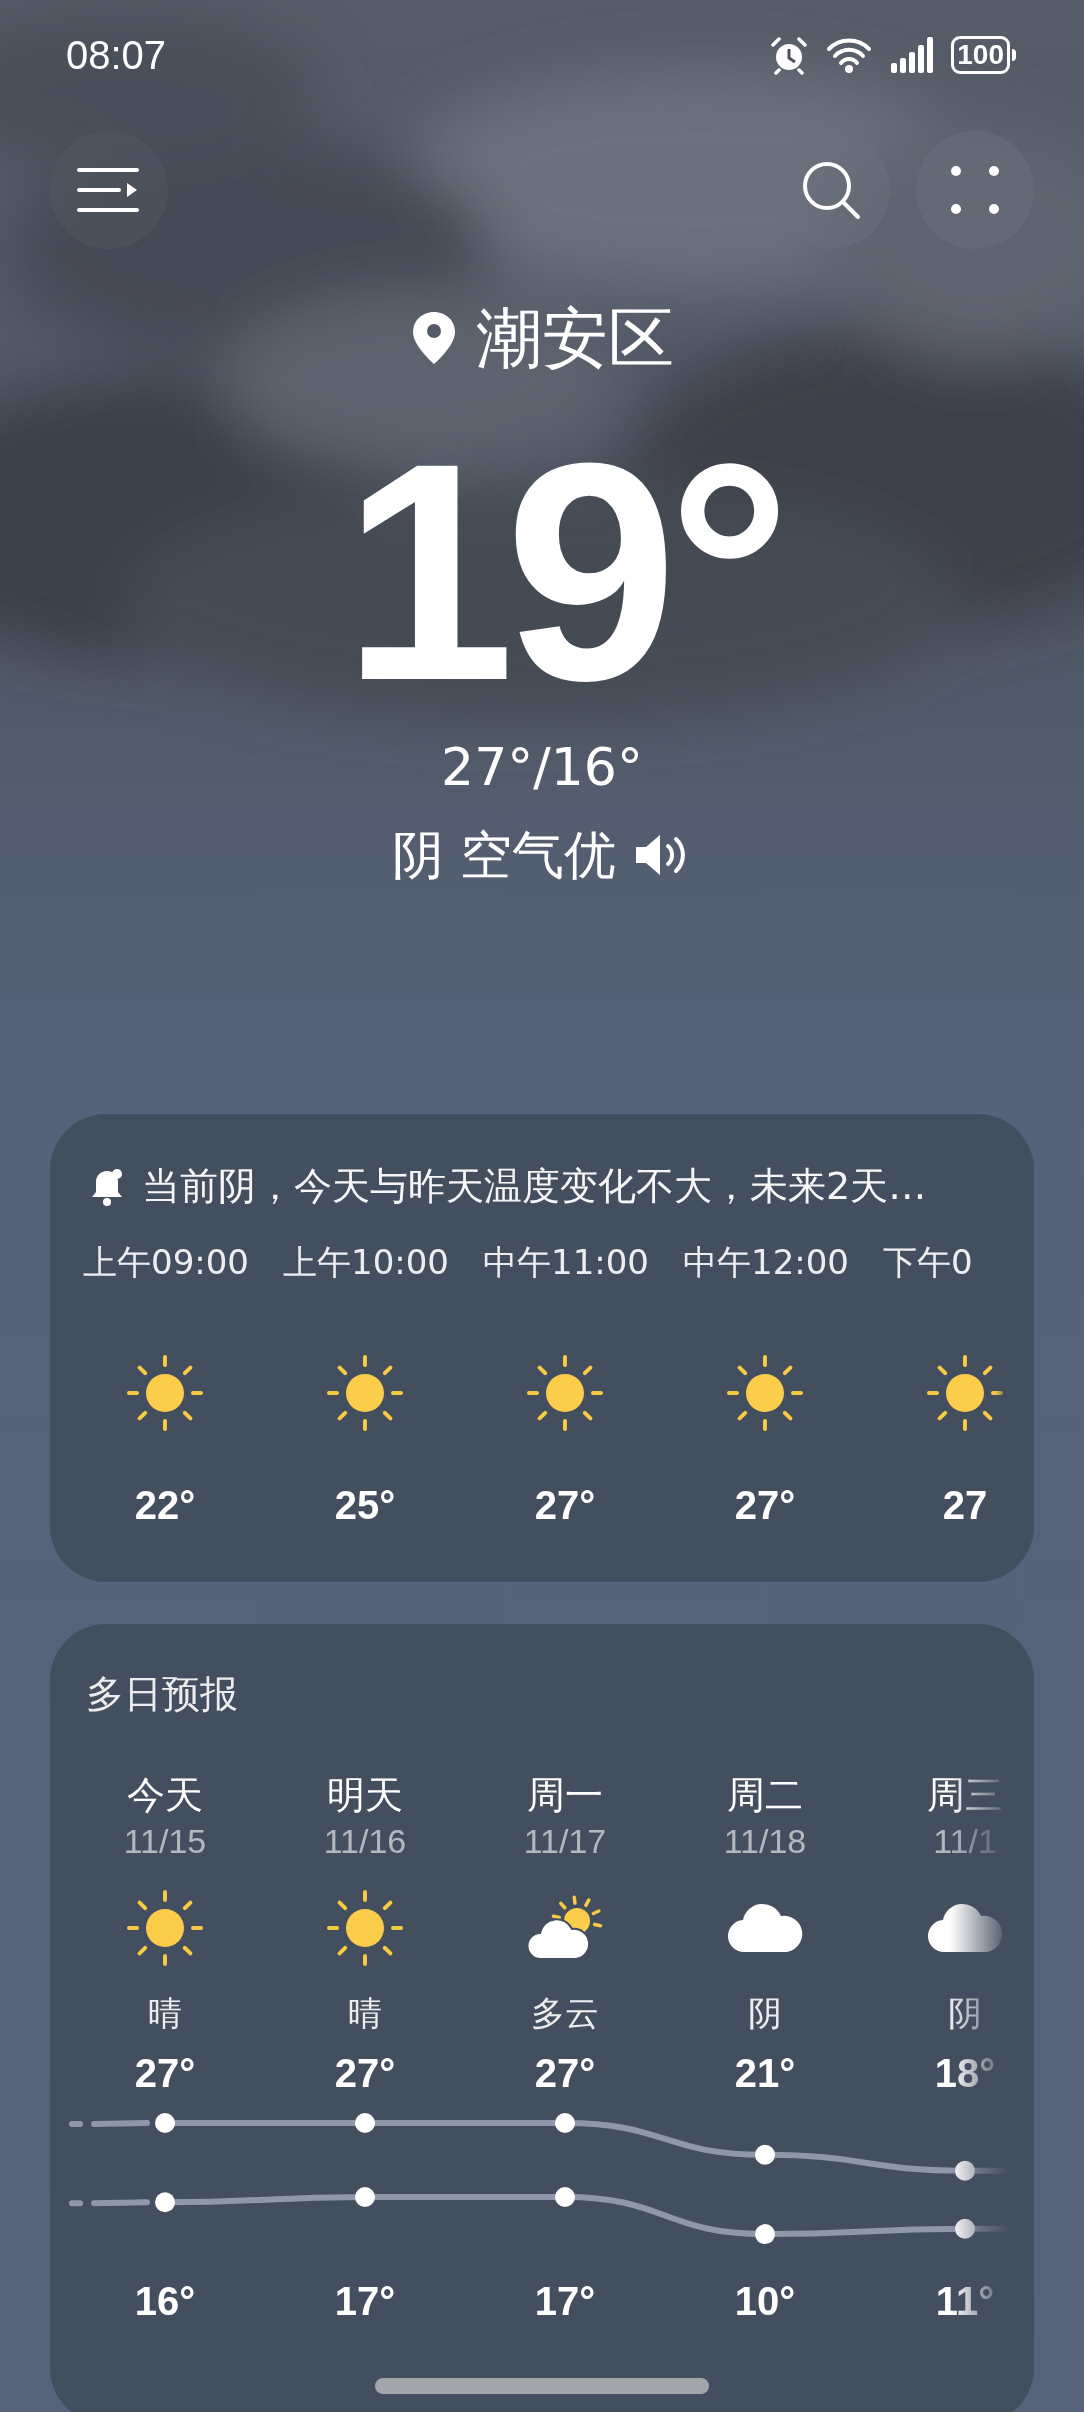 Image resolution: width=1084 pixels, height=2412 pixels. What do you see at coordinates (565, 1841) in the screenshot?
I see `date-label: 11/17` at bounding box center [565, 1841].